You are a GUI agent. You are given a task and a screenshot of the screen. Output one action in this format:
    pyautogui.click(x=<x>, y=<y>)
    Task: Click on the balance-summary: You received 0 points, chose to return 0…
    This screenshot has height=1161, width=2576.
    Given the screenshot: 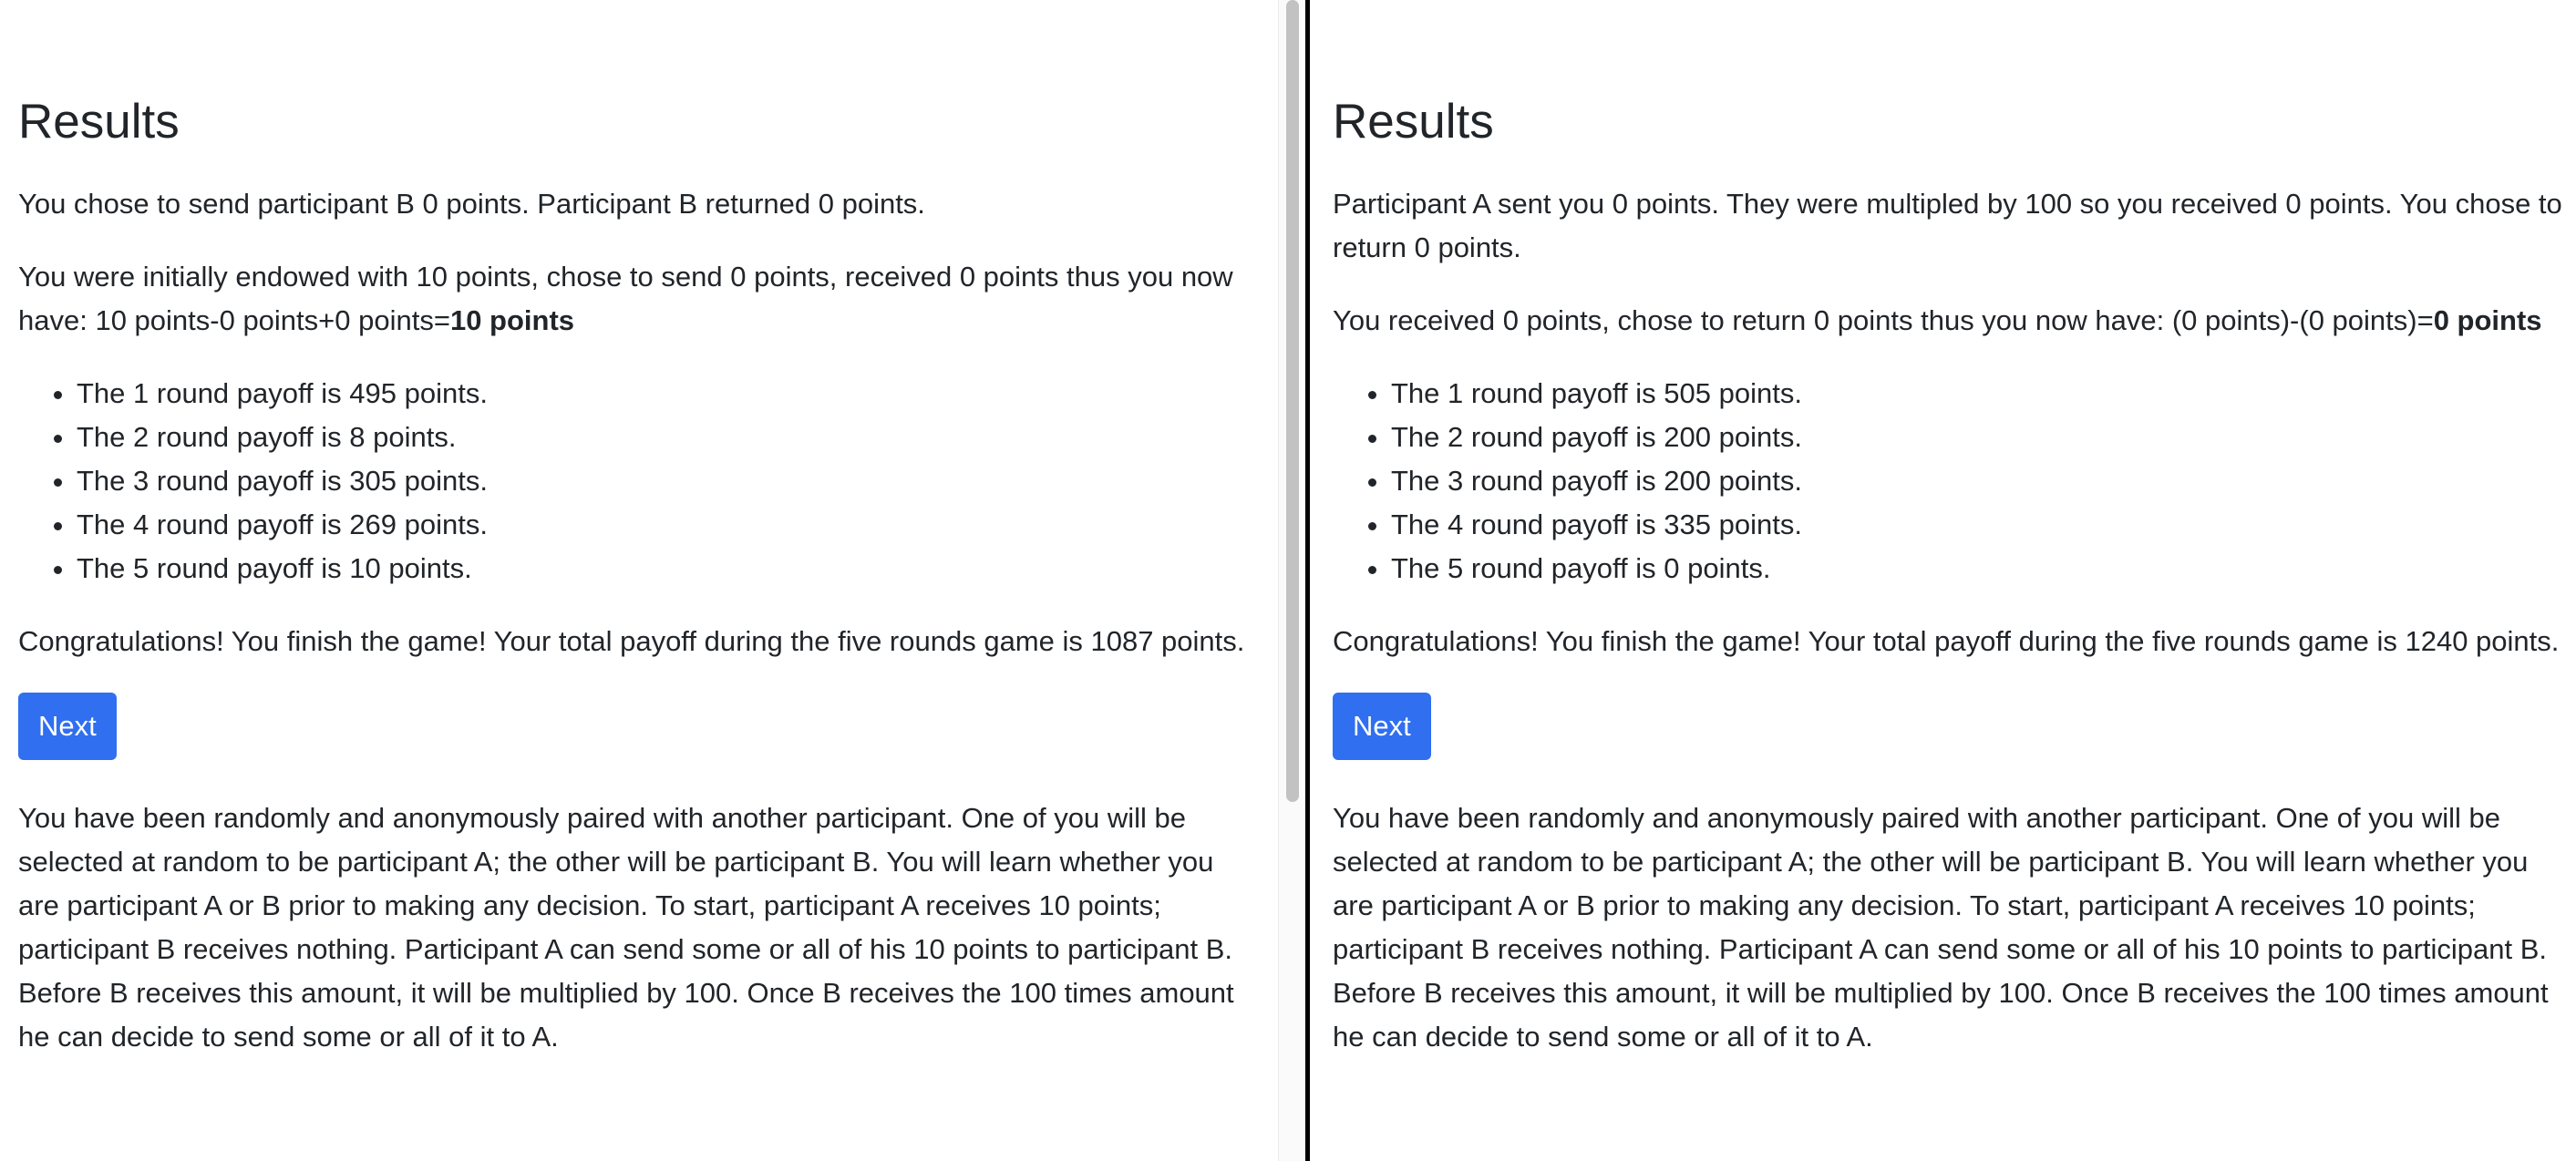 What is the action you would take?
    pyautogui.click(x=1954, y=321)
    